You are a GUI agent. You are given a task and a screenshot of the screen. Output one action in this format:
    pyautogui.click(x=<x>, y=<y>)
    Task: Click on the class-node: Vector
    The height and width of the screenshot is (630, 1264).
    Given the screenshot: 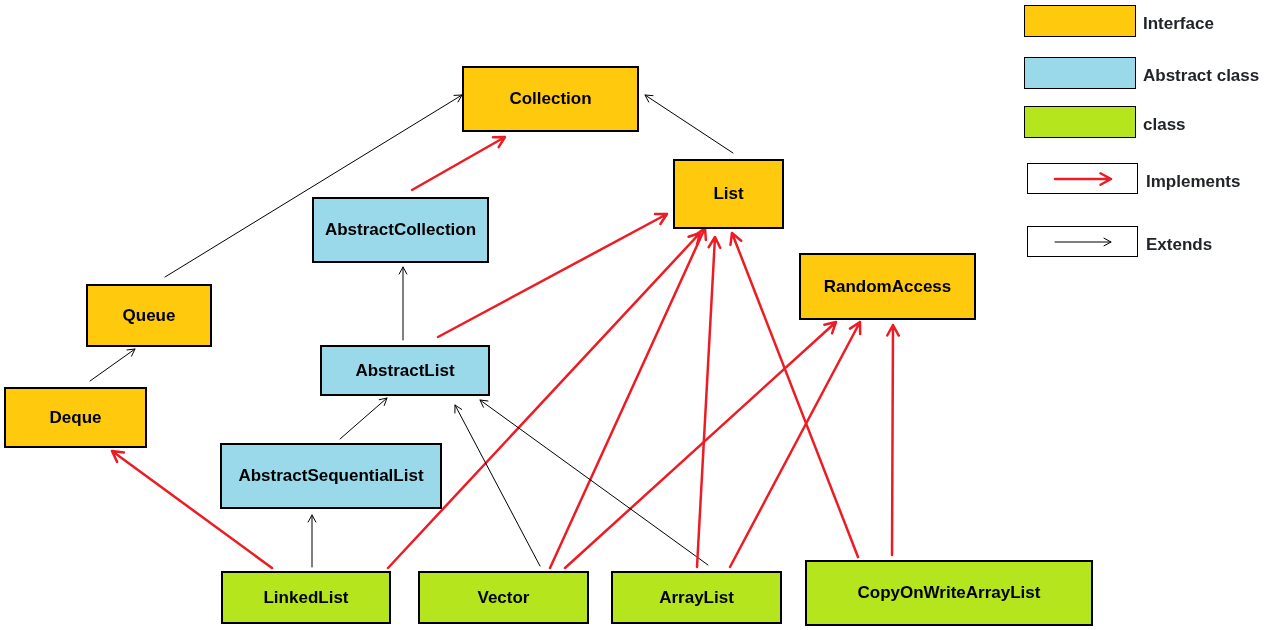 What is the action you would take?
    pyautogui.click(x=503, y=597)
    